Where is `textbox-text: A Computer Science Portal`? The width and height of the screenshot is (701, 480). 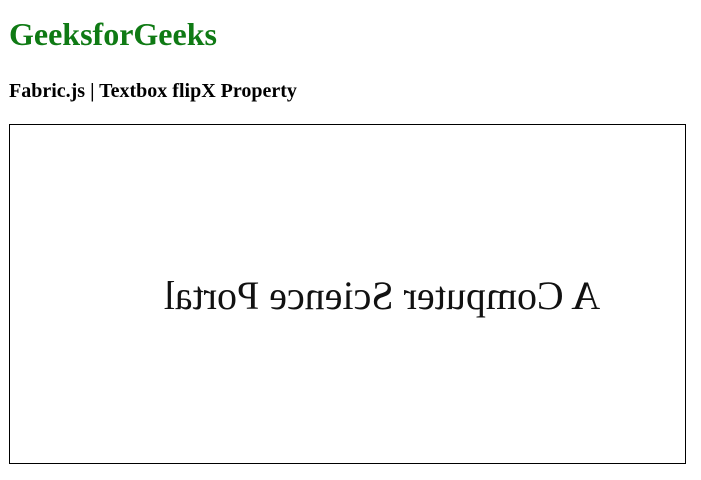
textbox-text: A Computer Science Portal is located at coordinates (382, 295).